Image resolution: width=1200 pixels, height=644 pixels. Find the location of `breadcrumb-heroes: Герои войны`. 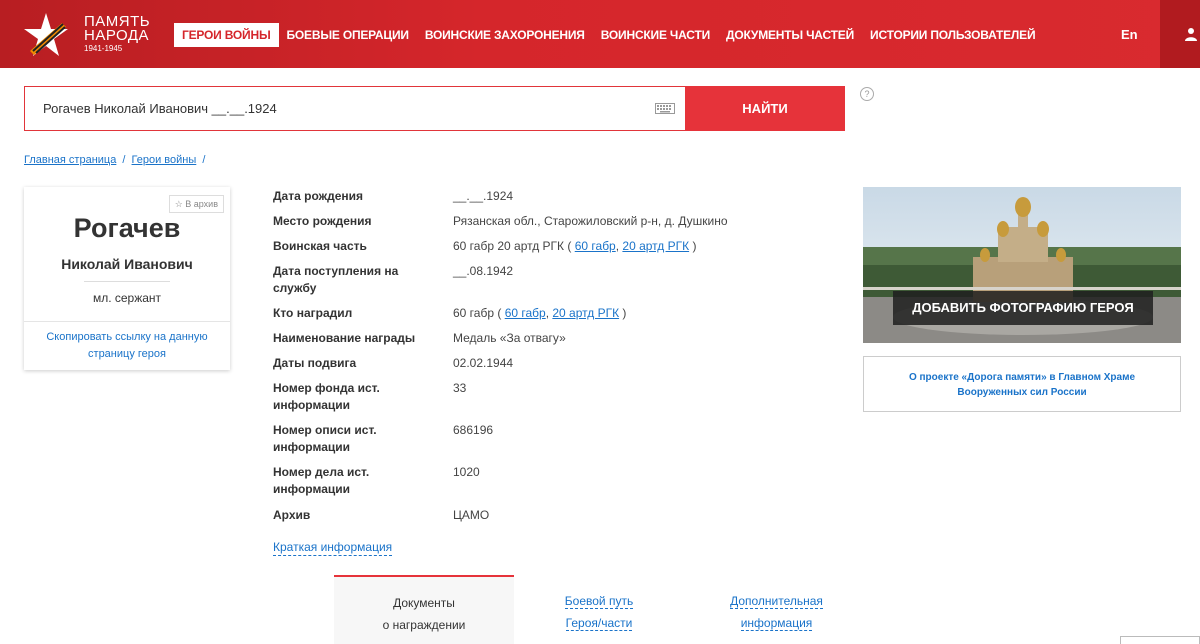

breadcrumb-heroes: Герои войны is located at coordinates (164, 160).